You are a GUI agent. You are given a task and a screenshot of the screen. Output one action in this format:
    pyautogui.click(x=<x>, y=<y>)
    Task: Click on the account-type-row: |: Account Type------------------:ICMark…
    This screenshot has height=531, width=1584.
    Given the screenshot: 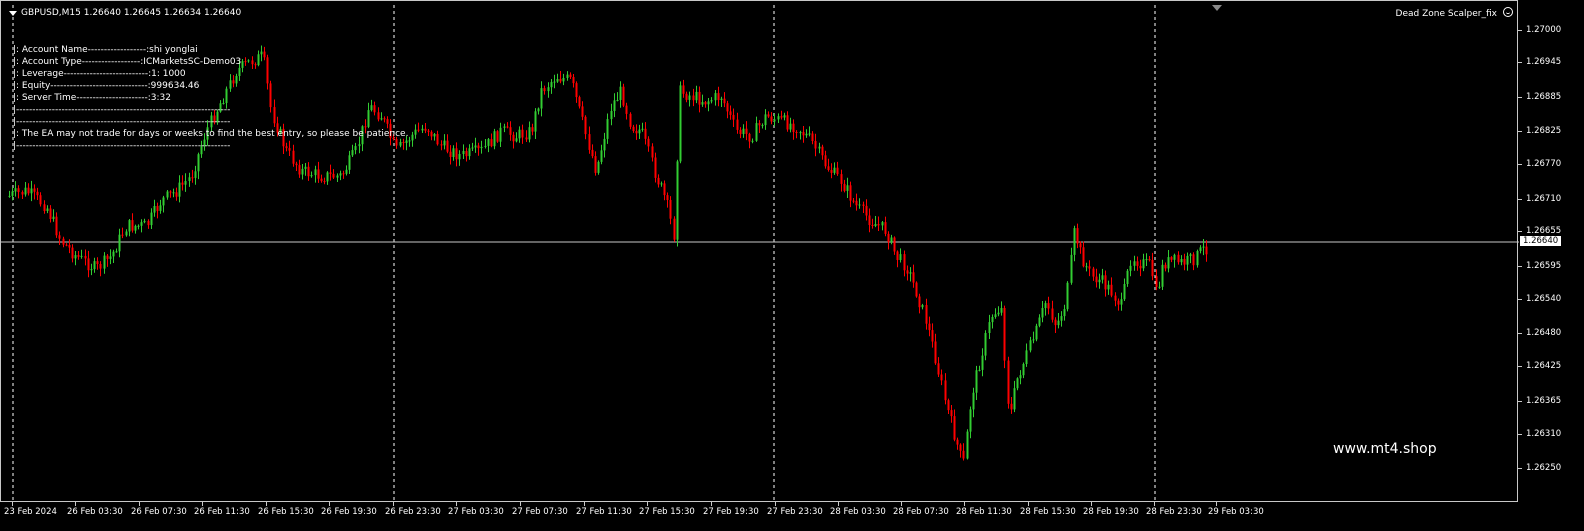 What is the action you would take?
    pyautogui.click(x=127, y=62)
    